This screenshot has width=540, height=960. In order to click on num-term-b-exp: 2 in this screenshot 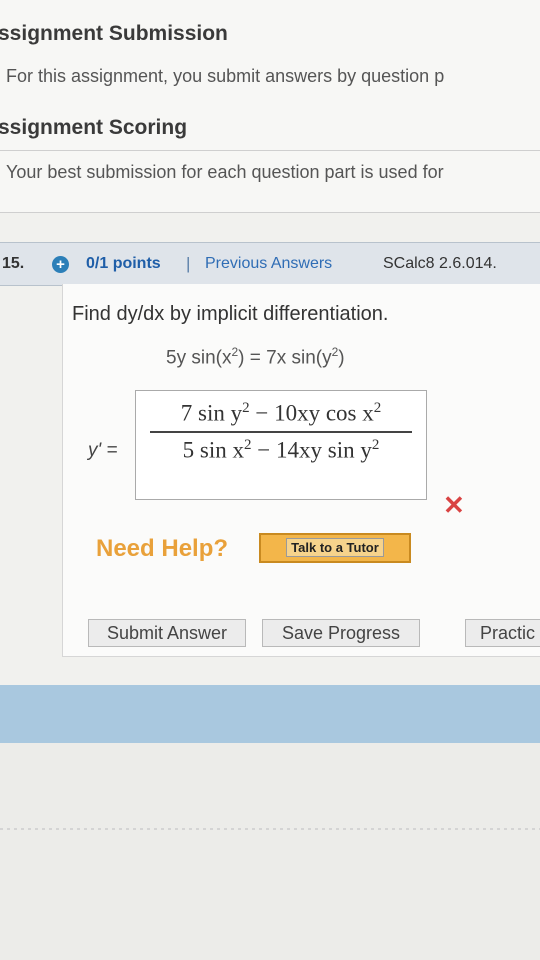, I will do `click(377, 408)`.